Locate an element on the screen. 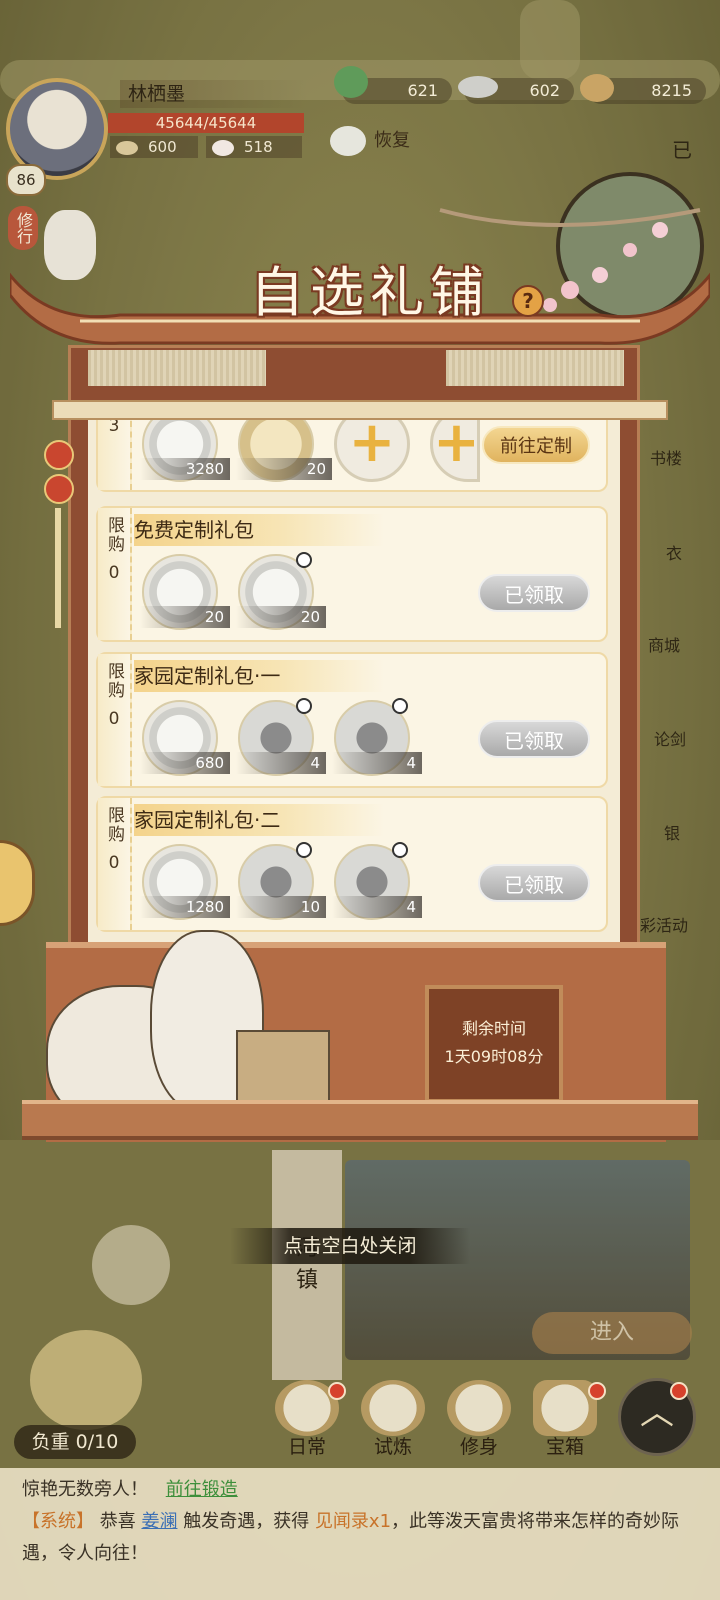 Image resolution: width=720 pixels, height=1600 pixels. side-nav-clothes: 衣 is located at coordinates (674, 552).